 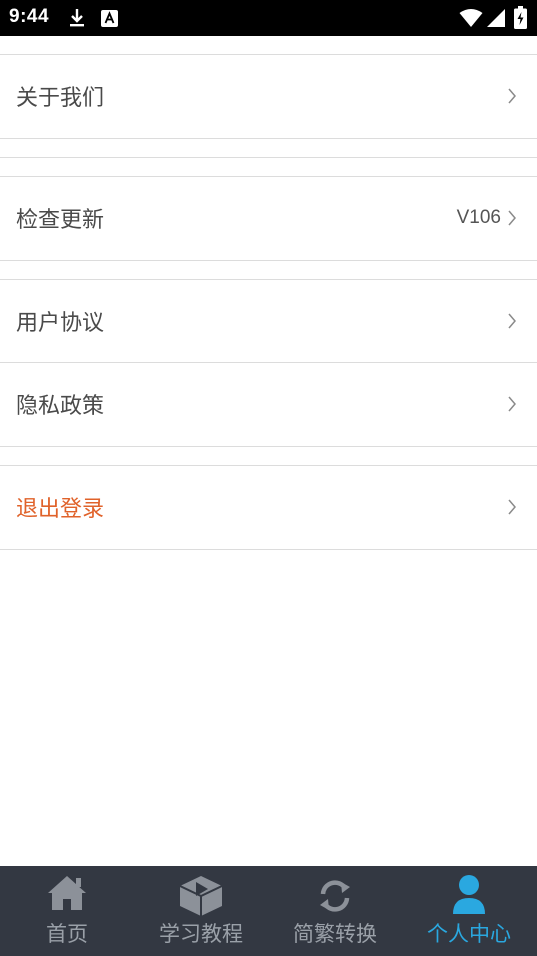 What do you see at coordinates (520, 17) in the screenshot?
I see `battery-icon` at bounding box center [520, 17].